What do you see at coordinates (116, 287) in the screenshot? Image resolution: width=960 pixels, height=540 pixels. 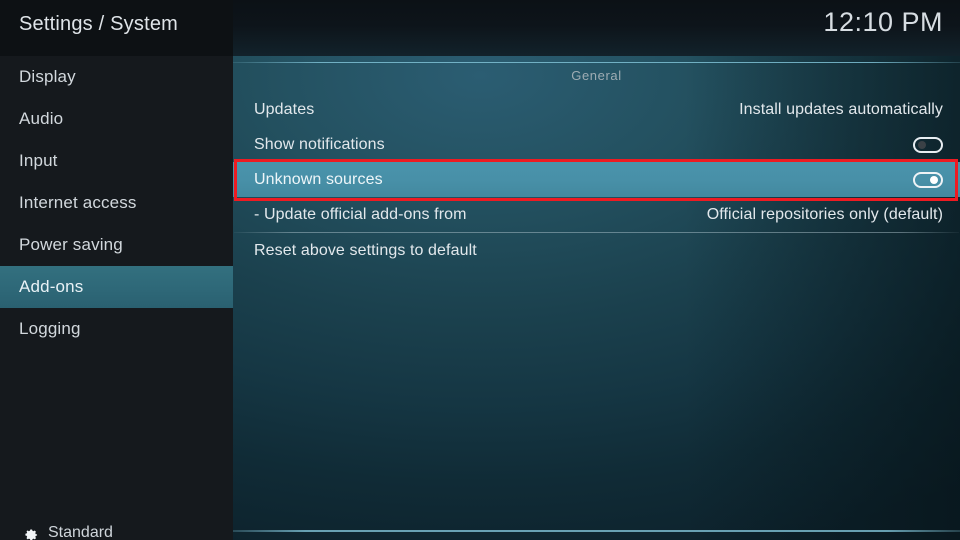 I see `sidebar-item-add-ons: Add-ons` at bounding box center [116, 287].